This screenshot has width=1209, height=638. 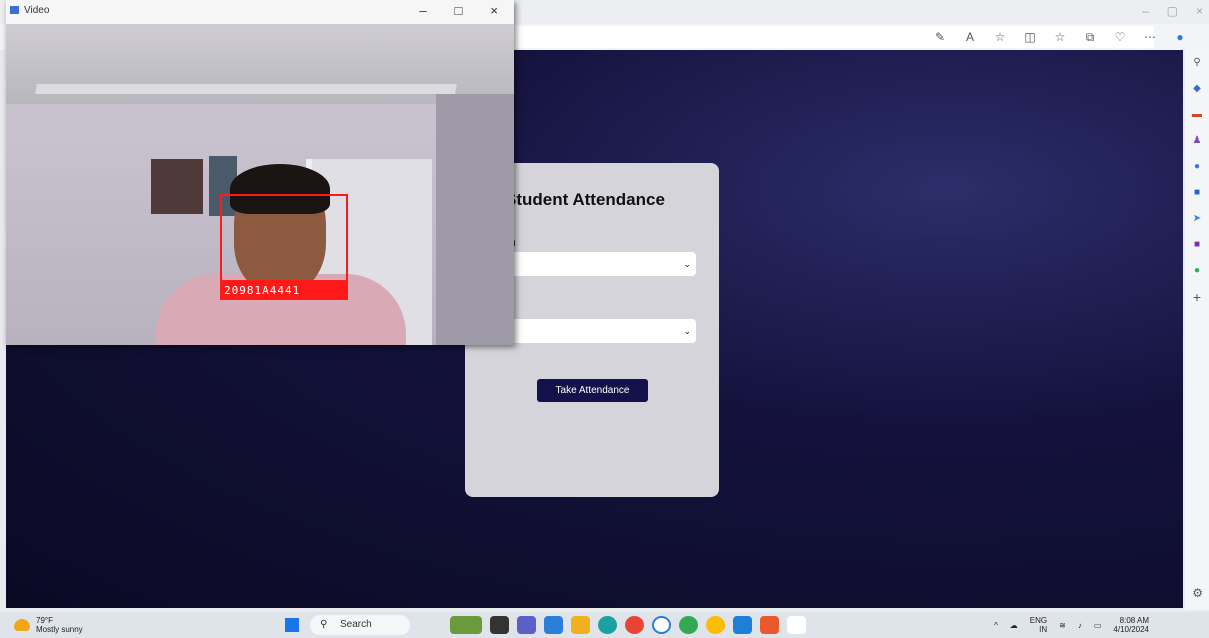 I want to click on cloud-icon: ☁, so click(x=1014, y=625).